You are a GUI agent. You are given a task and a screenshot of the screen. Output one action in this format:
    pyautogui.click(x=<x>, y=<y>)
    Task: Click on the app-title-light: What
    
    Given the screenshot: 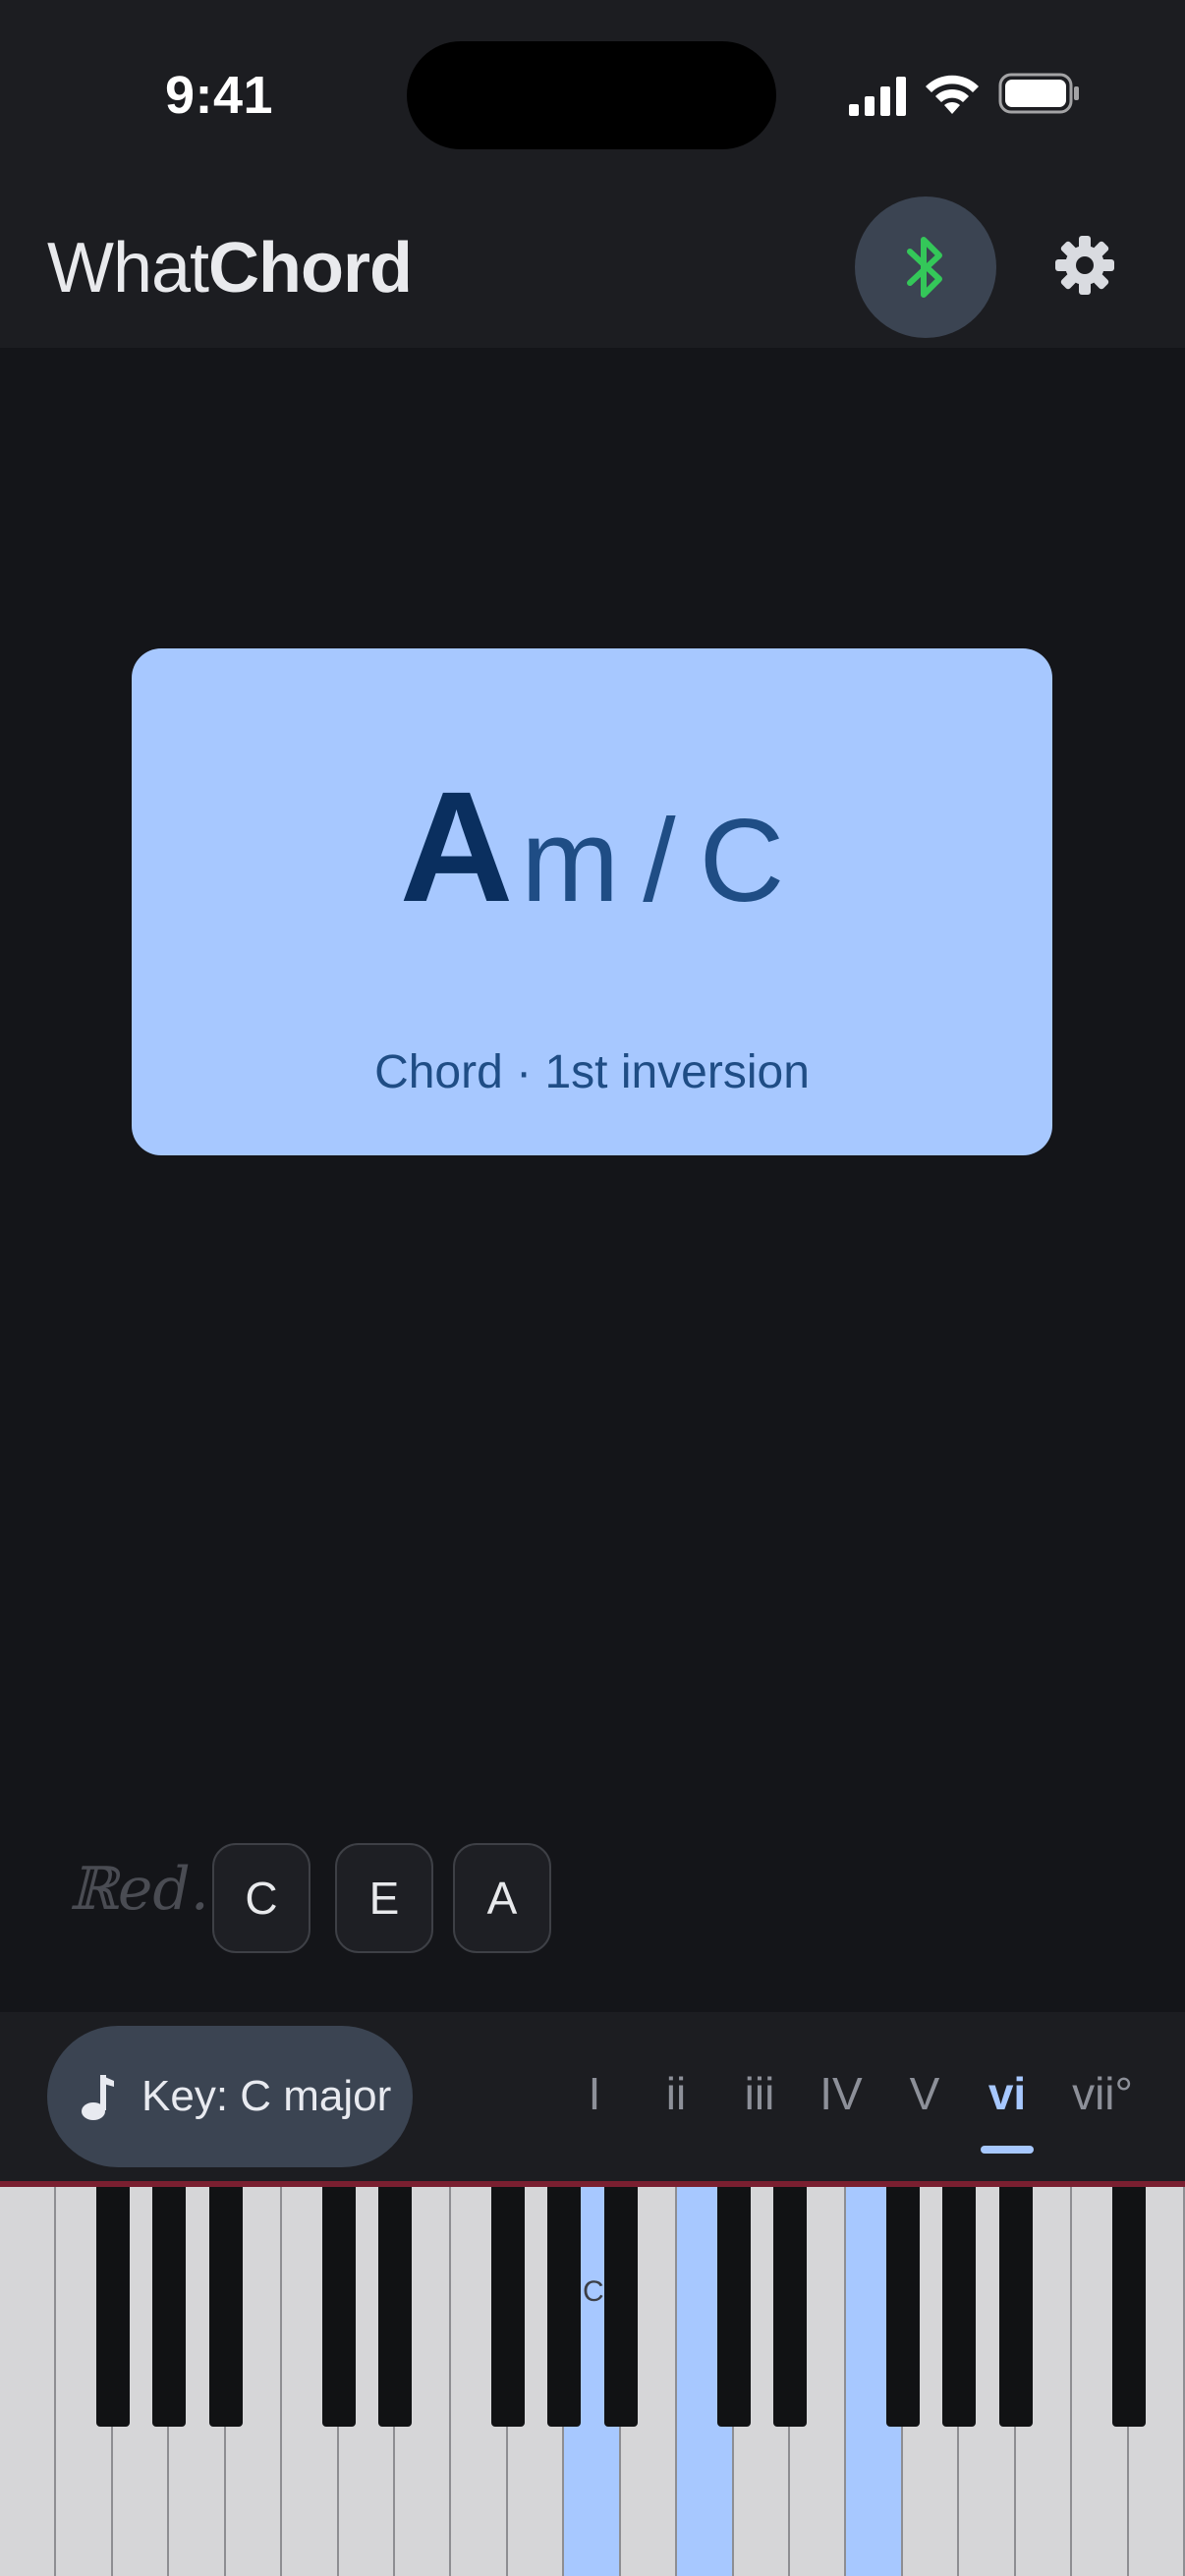 What is the action you would take?
    pyautogui.click(x=128, y=268)
    